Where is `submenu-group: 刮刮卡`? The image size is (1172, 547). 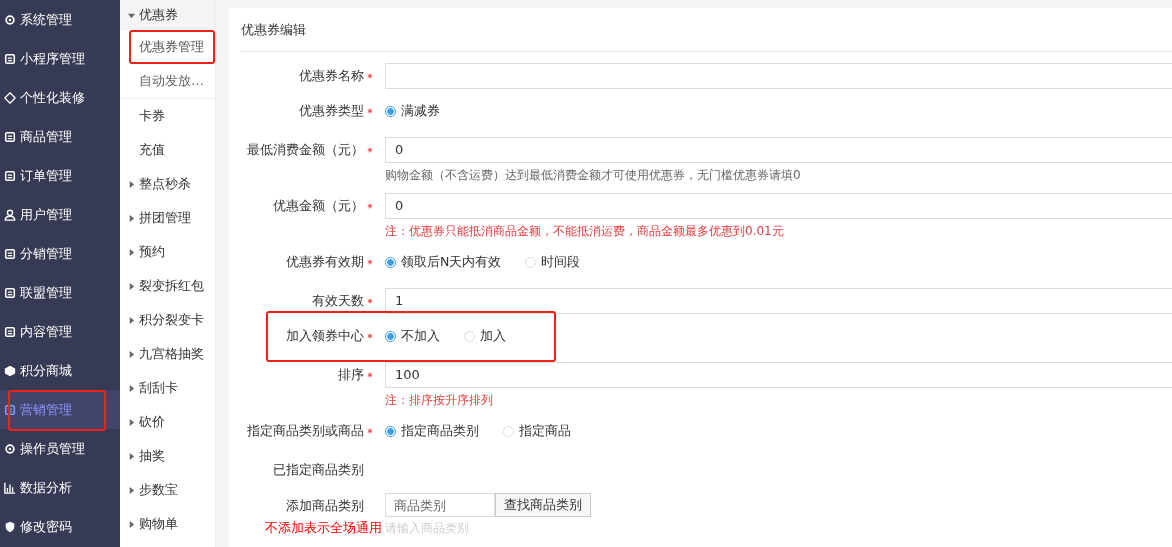 submenu-group: 刮刮卡 is located at coordinates (167, 388).